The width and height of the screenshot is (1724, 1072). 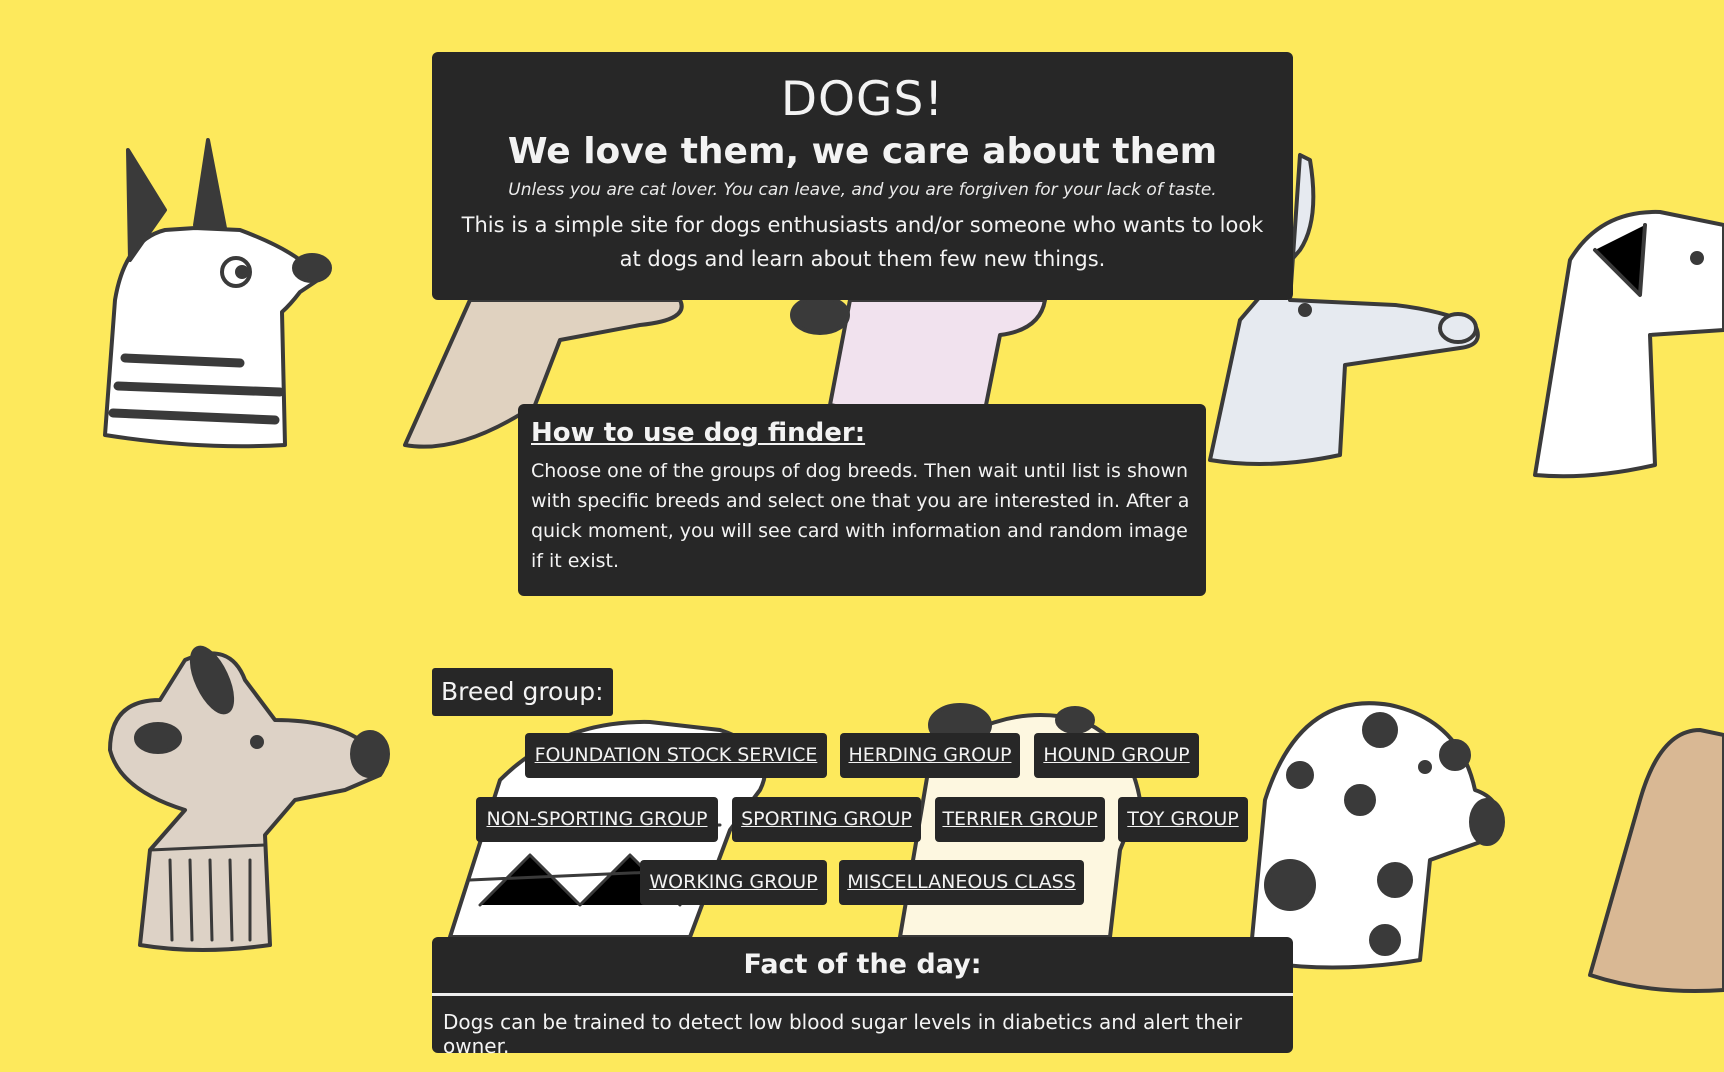 What do you see at coordinates (1376, 835) in the screenshot?
I see `dalmatian-illustration` at bounding box center [1376, 835].